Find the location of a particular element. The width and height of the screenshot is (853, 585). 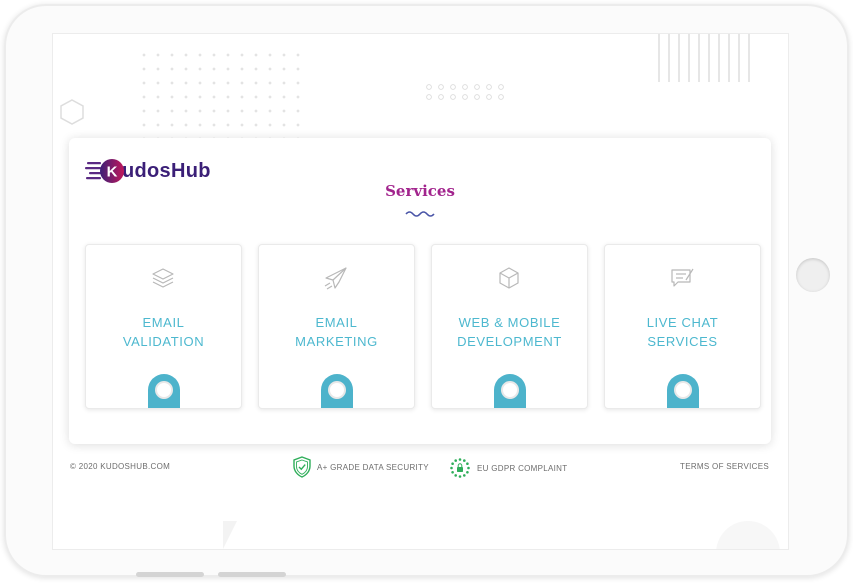

service-card-web-mobile-development: WEB & MOBILE DEVELOPMENT is located at coordinates (509, 326).